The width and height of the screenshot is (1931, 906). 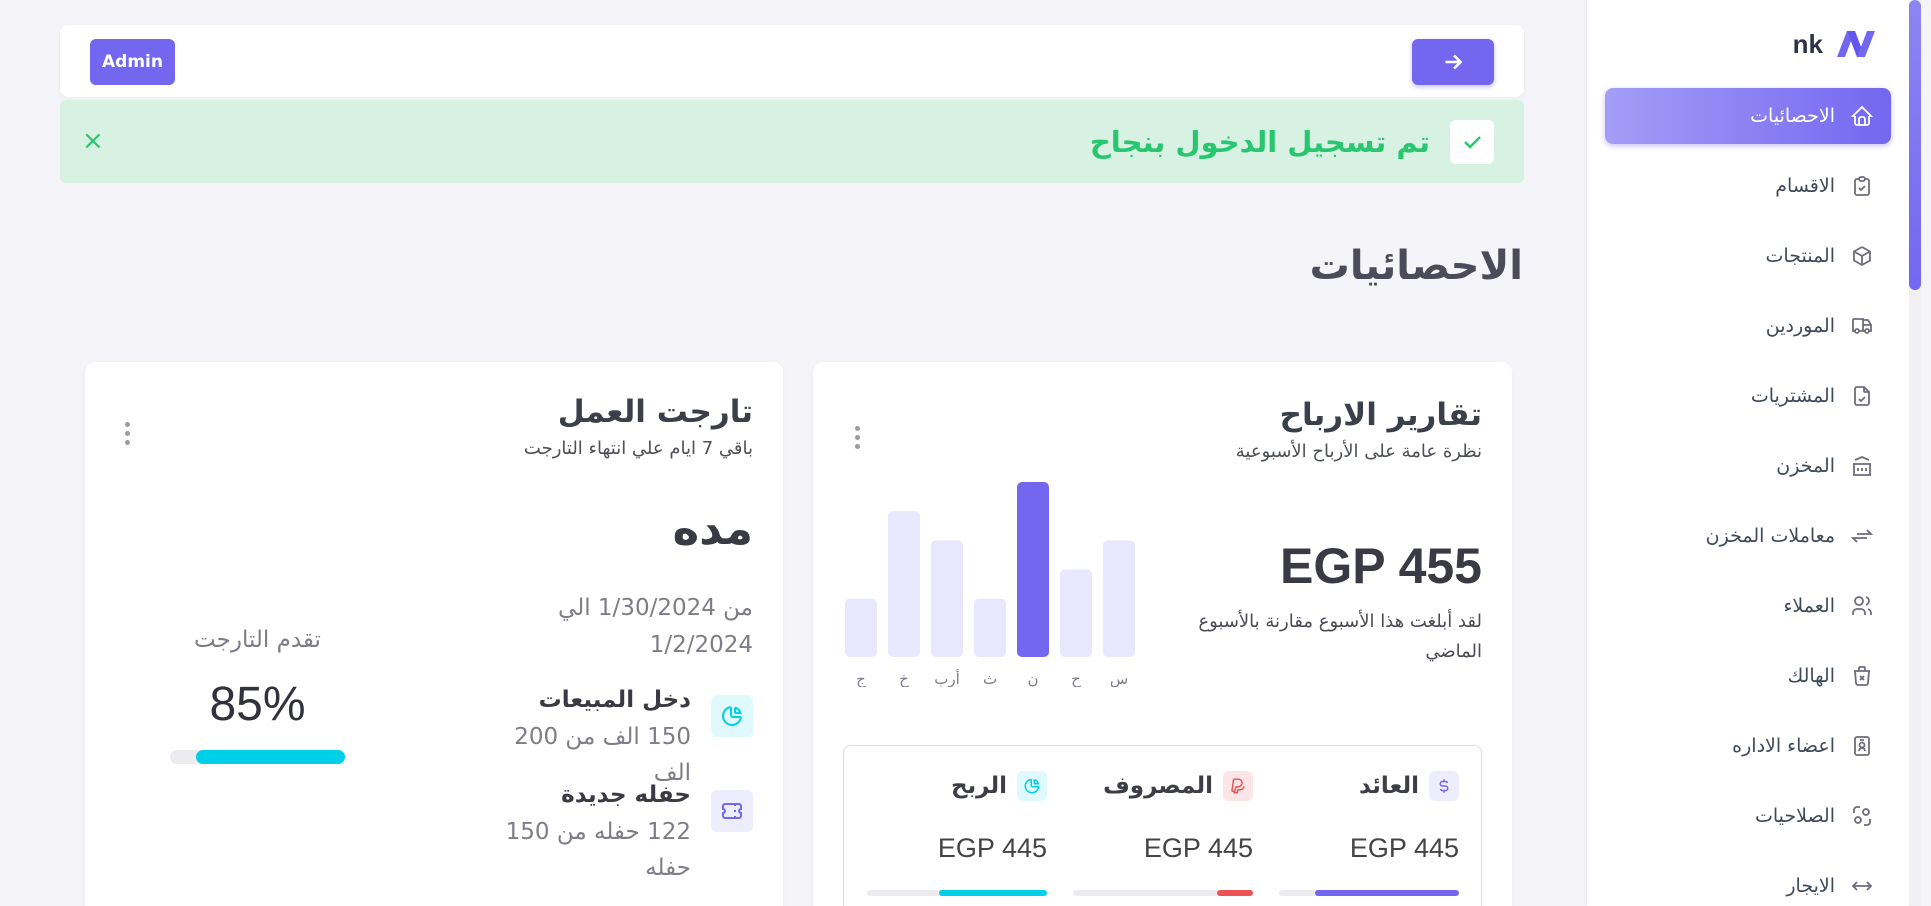 What do you see at coordinates (270, 757) in the screenshot?
I see `progress-fill` at bounding box center [270, 757].